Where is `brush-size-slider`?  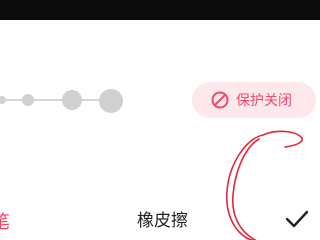
brush-size-slider is located at coordinates (70, 100).